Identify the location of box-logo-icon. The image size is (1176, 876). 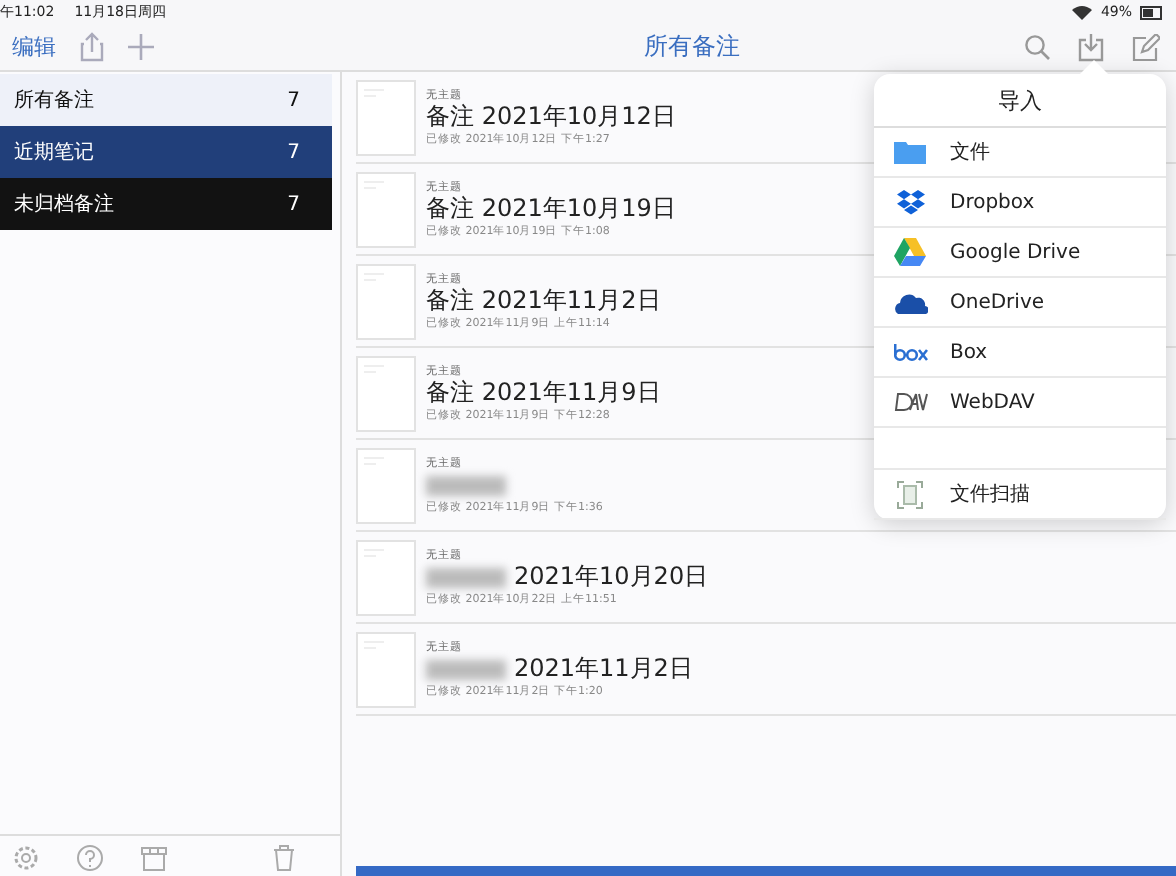
(910, 352).